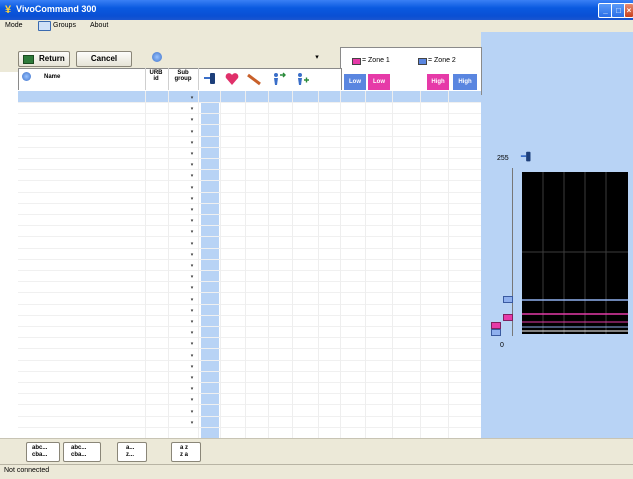 This screenshot has width=633, height=479. I want to click on level-low-zone2: Low, so click(355, 82).